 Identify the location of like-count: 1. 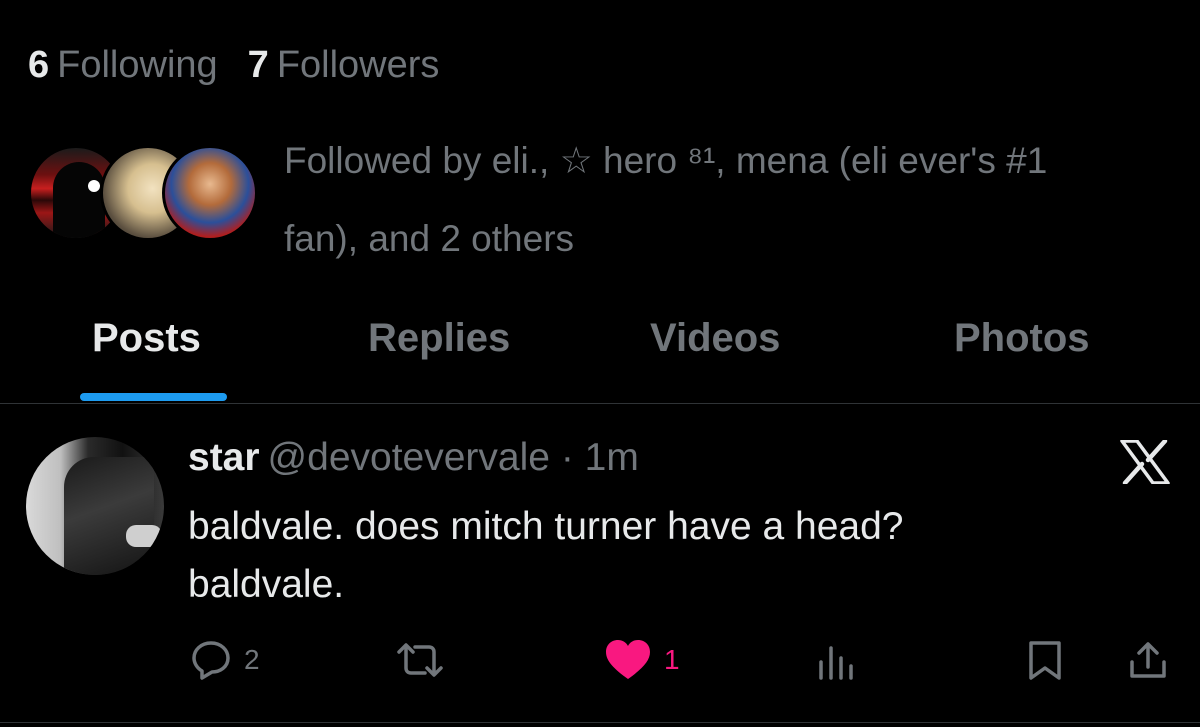
(672, 659).